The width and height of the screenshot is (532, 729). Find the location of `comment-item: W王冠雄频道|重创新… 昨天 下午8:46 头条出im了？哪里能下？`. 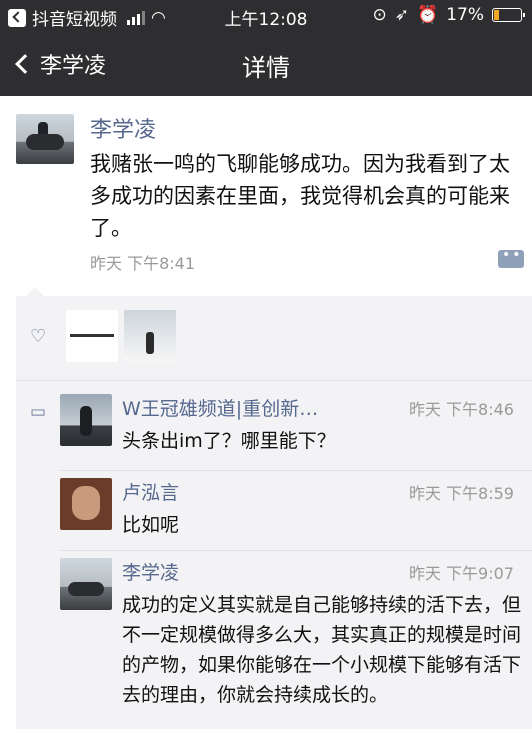

comment-item: W王冠雄频道|重创新… 昨天 下午8:46 头条出im了？哪里能下？ is located at coordinates (296, 424).